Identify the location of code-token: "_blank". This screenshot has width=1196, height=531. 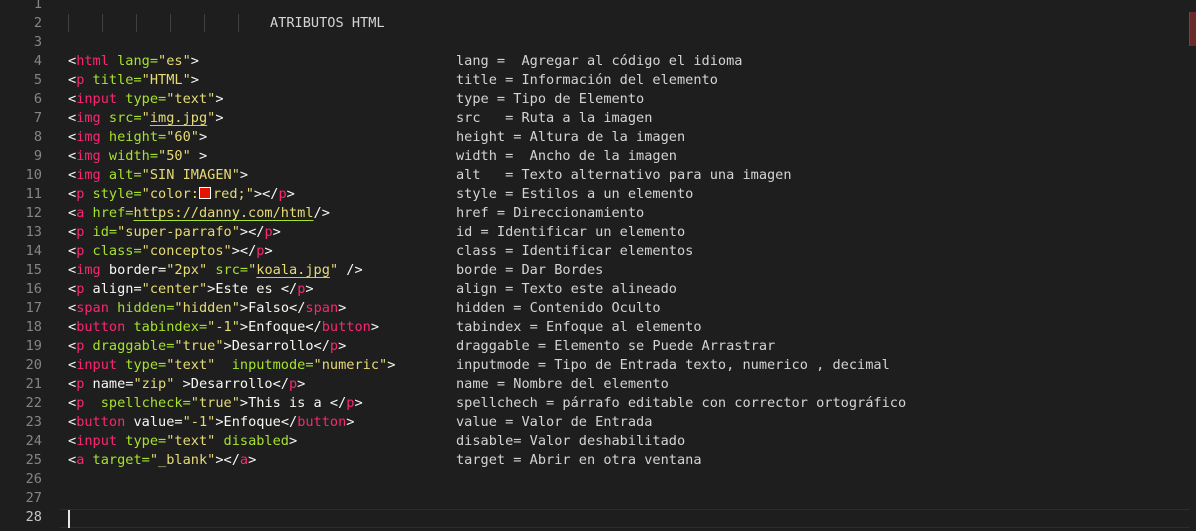
(182, 460).